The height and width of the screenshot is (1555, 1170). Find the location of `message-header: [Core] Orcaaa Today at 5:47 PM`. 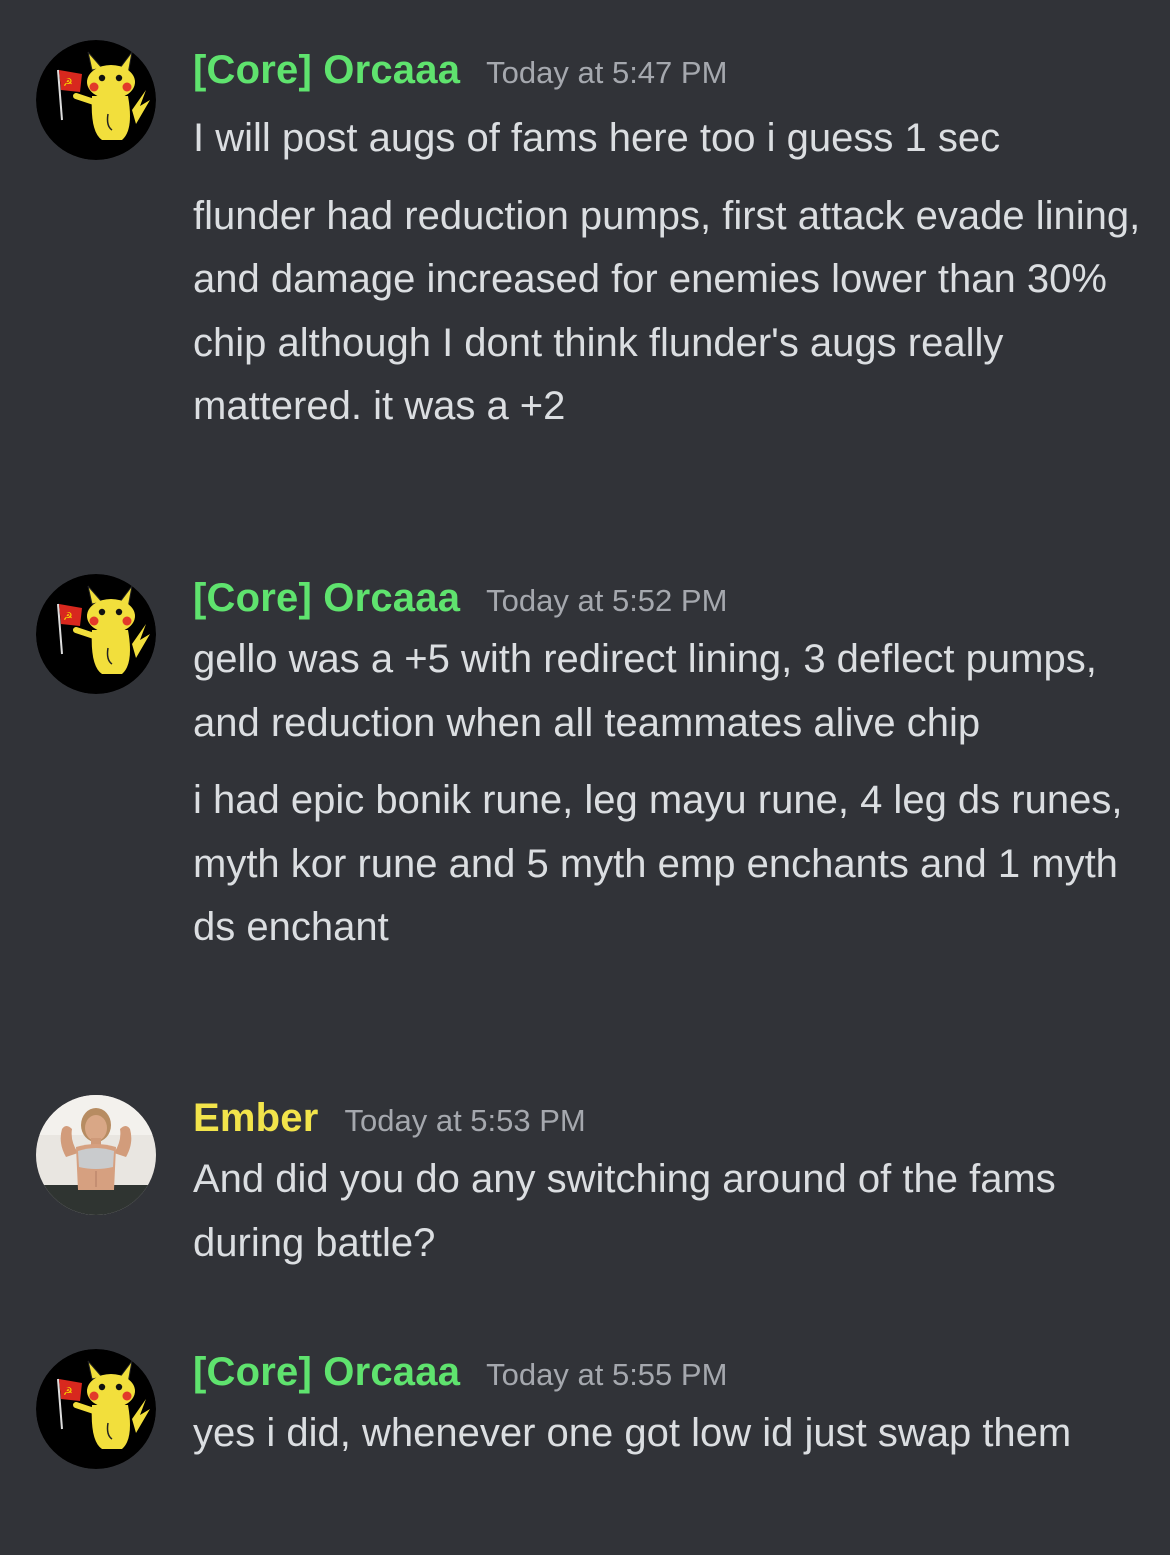

message-header: [Core] Orcaaa Today at 5:47 PM is located at coordinates (460, 70).